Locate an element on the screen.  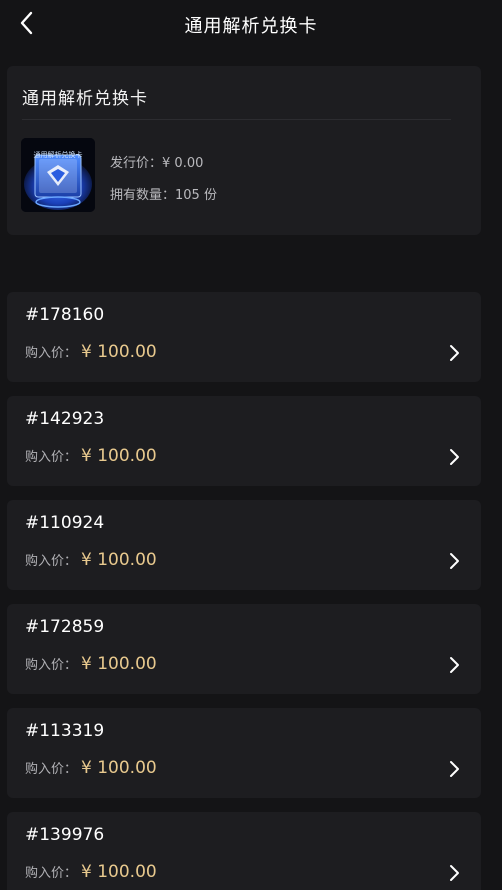
list-item: #139976 购入价： ¥ 100.00 is located at coordinates (244, 851).